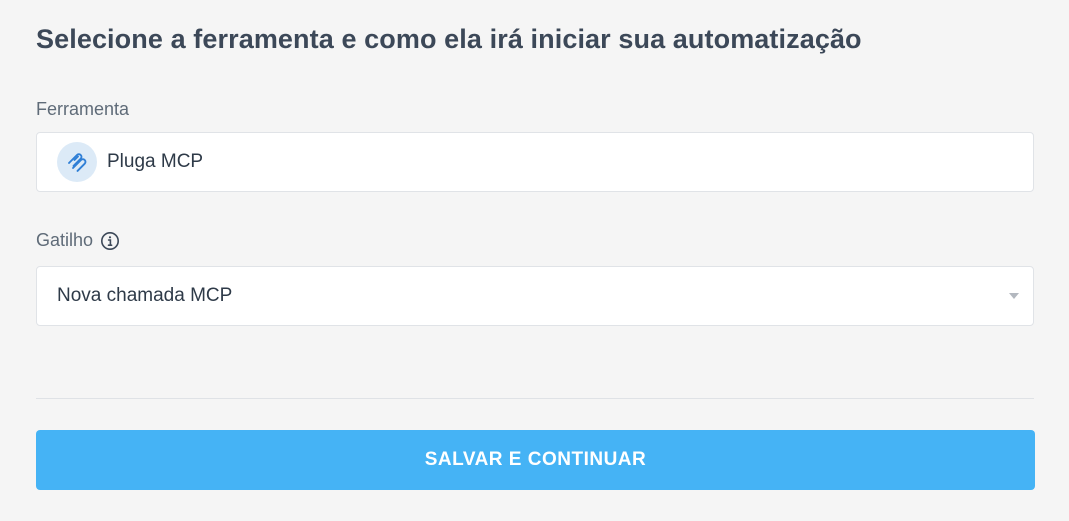 This screenshot has width=1069, height=521. I want to click on tool-label: Ferramenta, so click(82, 109).